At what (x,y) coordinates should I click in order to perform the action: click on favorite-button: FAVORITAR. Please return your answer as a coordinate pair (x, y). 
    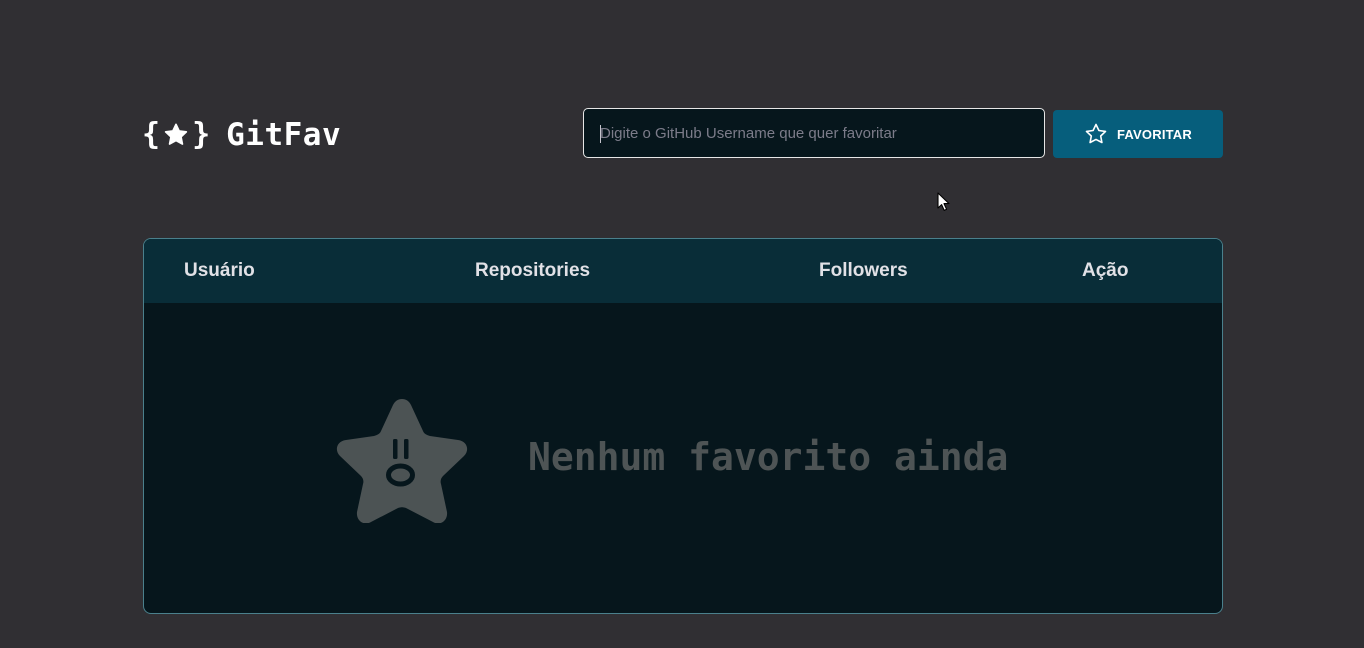
    Looking at the image, I should click on (1138, 134).